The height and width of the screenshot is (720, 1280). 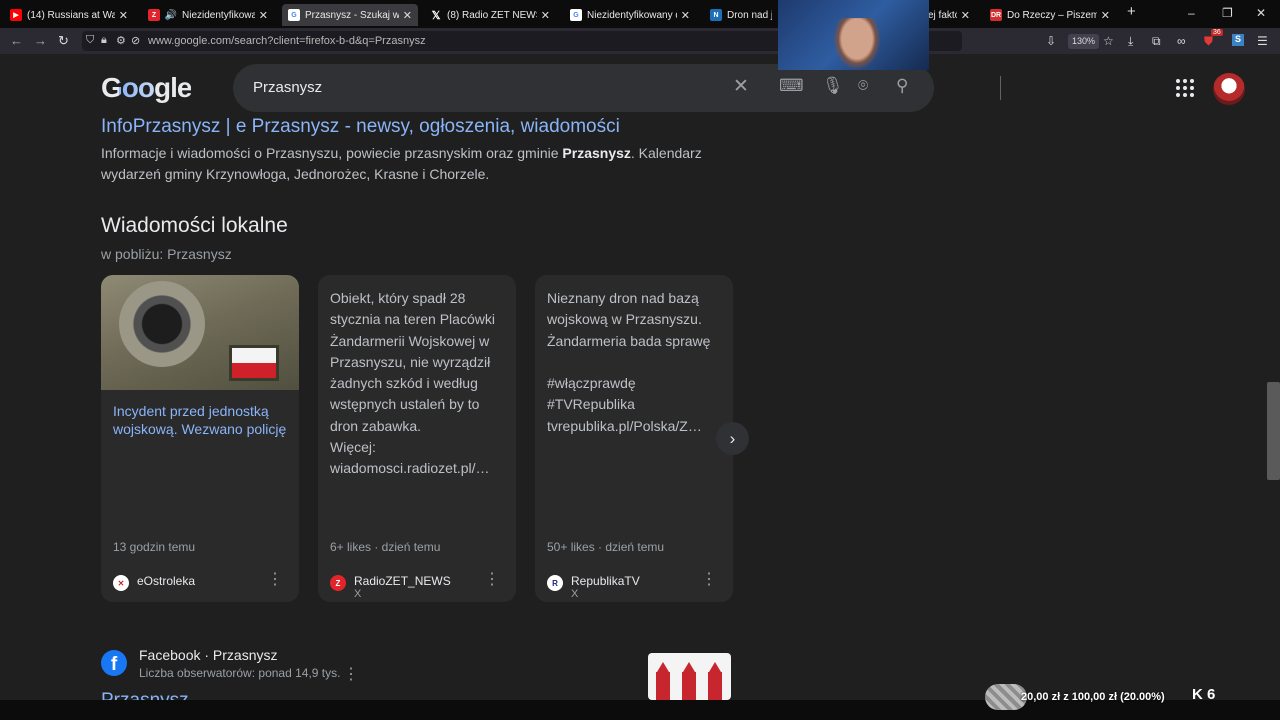 What do you see at coordinates (1185, 88) in the screenshot?
I see `google-apps-icon` at bounding box center [1185, 88].